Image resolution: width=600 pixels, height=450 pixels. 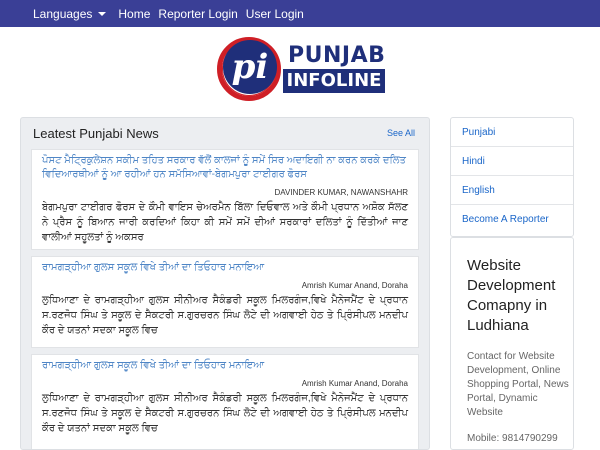 I want to click on top-navbar: Languages Home Reporter Login User Login, so click(x=300, y=13).